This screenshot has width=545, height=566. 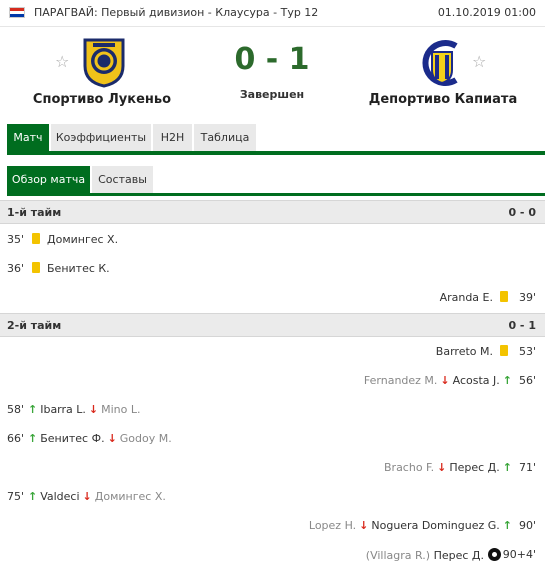 What do you see at coordinates (272, 439) in the screenshot?
I see `event-row: 66' ↑ Бенитес Ф. ↓ Godoy M.` at bounding box center [272, 439].